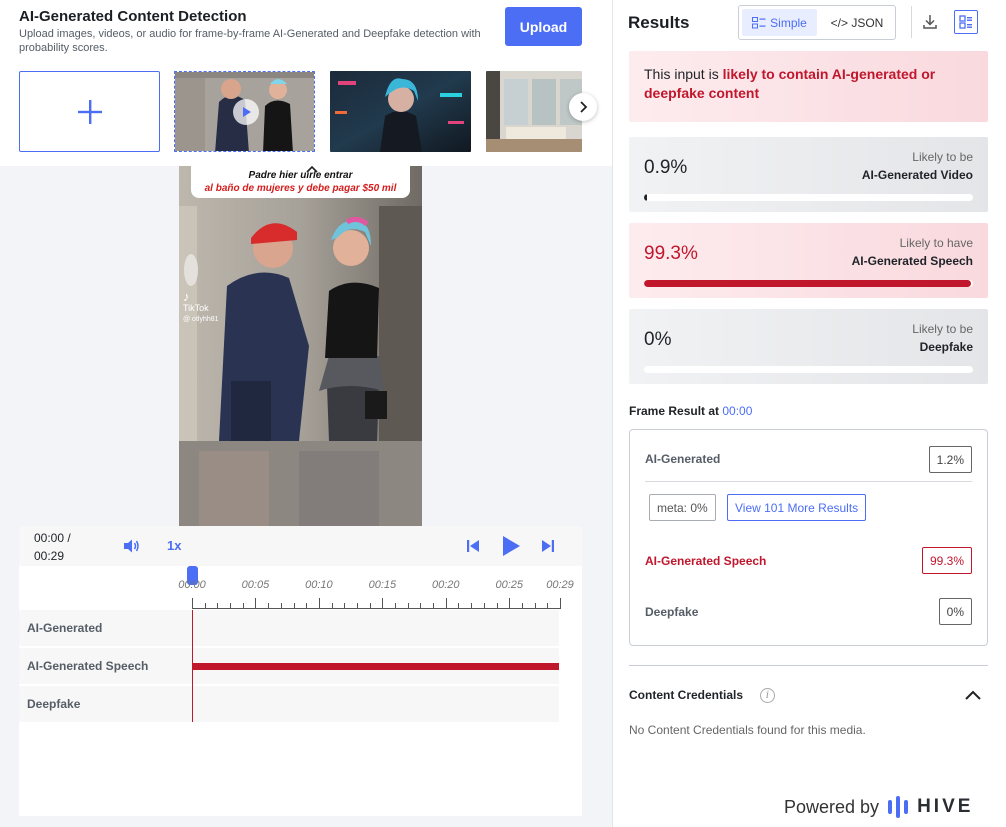 The height and width of the screenshot is (827, 1006). What do you see at coordinates (917, 175) in the screenshot?
I see `score-category: AI-Generated Video` at bounding box center [917, 175].